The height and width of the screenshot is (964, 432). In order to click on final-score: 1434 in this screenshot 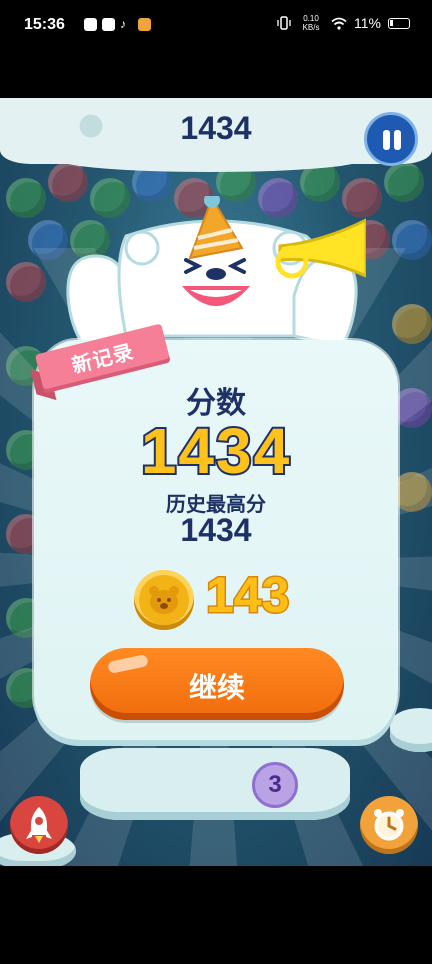, I will do `click(215, 451)`.